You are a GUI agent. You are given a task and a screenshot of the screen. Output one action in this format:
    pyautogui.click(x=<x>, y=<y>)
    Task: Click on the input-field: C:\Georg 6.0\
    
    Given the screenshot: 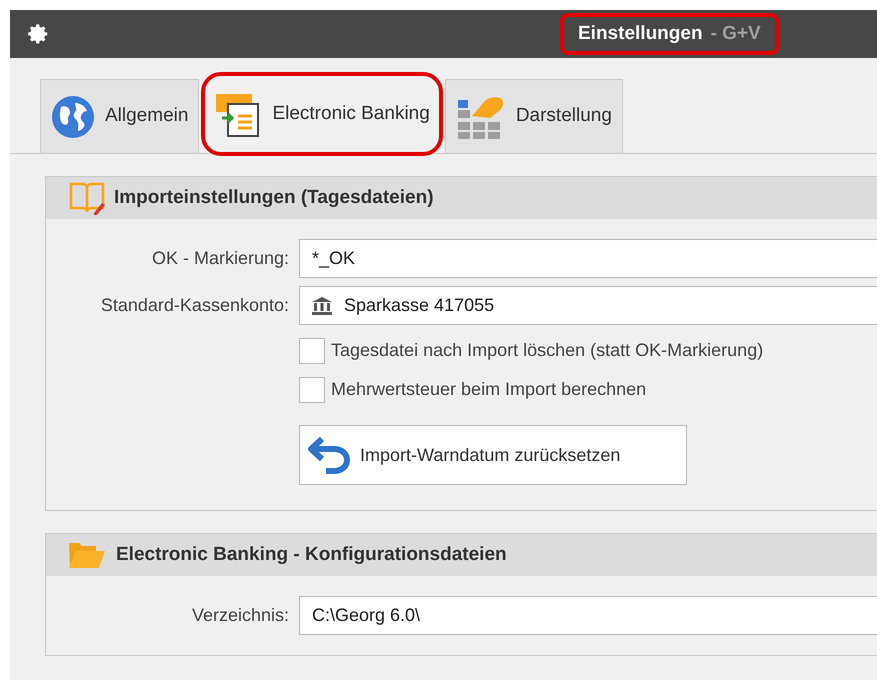 What is the action you would take?
    pyautogui.click(x=588, y=615)
    